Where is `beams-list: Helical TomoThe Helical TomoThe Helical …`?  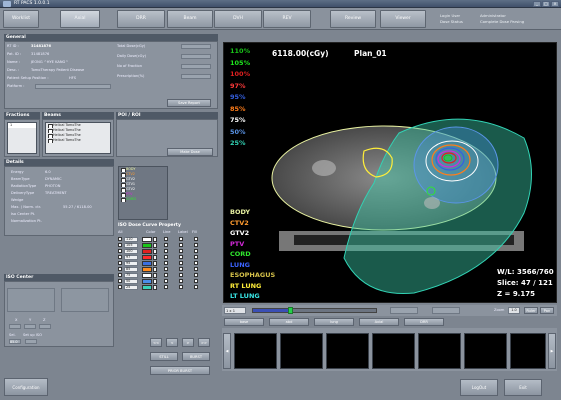 beams-list: Helical TomoThe Helical TomoThe Helical … is located at coordinates (78, 138).